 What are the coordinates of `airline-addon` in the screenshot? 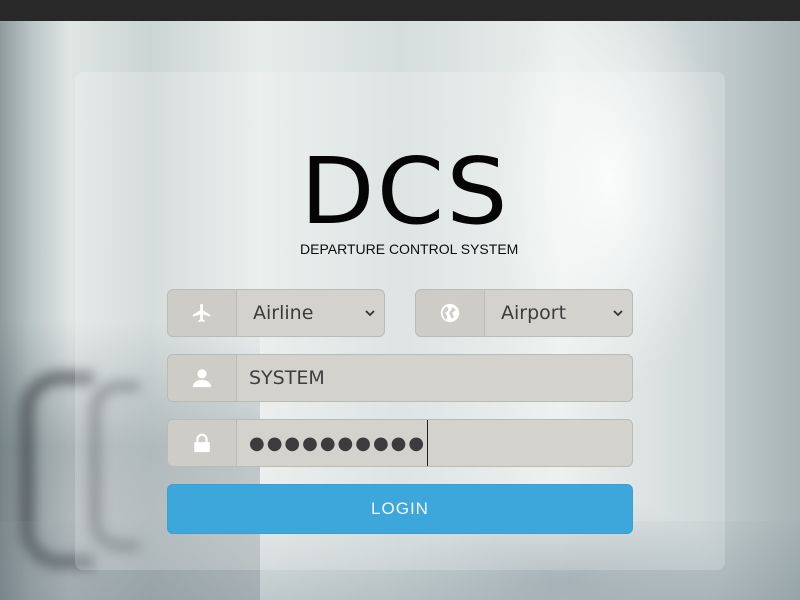 It's located at (202, 313).